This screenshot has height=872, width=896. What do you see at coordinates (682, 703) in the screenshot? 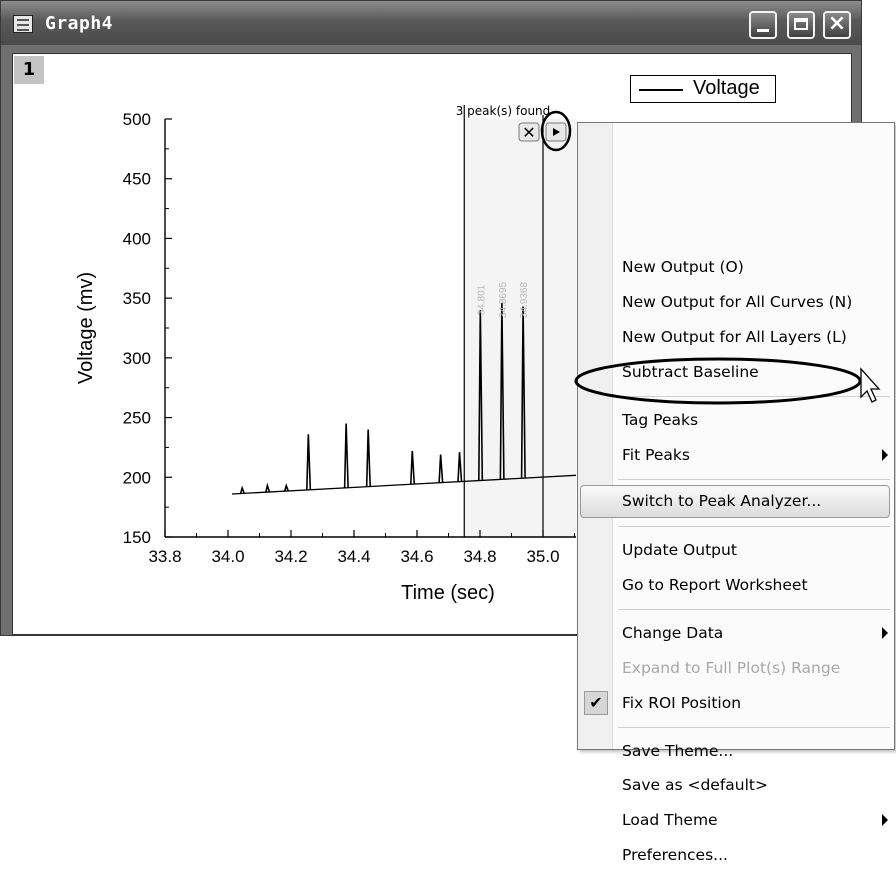
I see `menu-item-label: Fix ROI Position` at bounding box center [682, 703].